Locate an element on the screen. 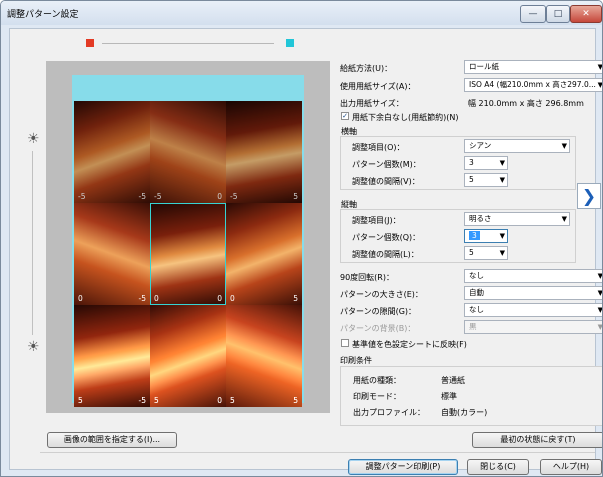 This screenshot has width=603, height=477. pattern-gap-select: なし ▼ is located at coordinates (533, 310).